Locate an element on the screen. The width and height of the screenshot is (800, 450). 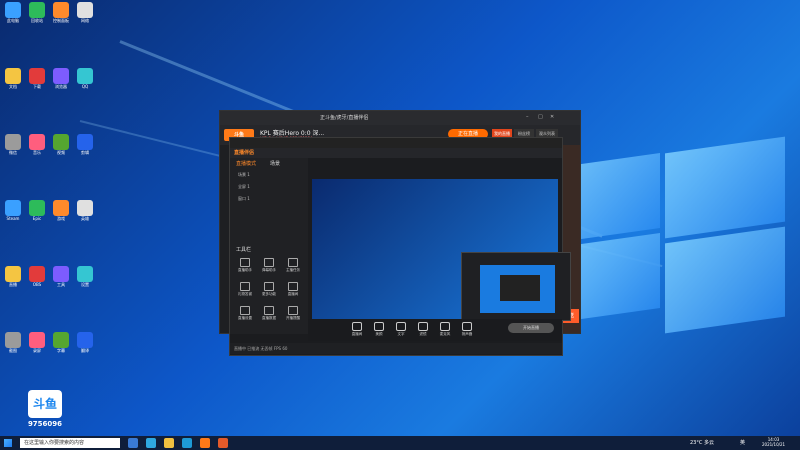
desktop-icon-label: OBS is located at coordinates (37, 284).